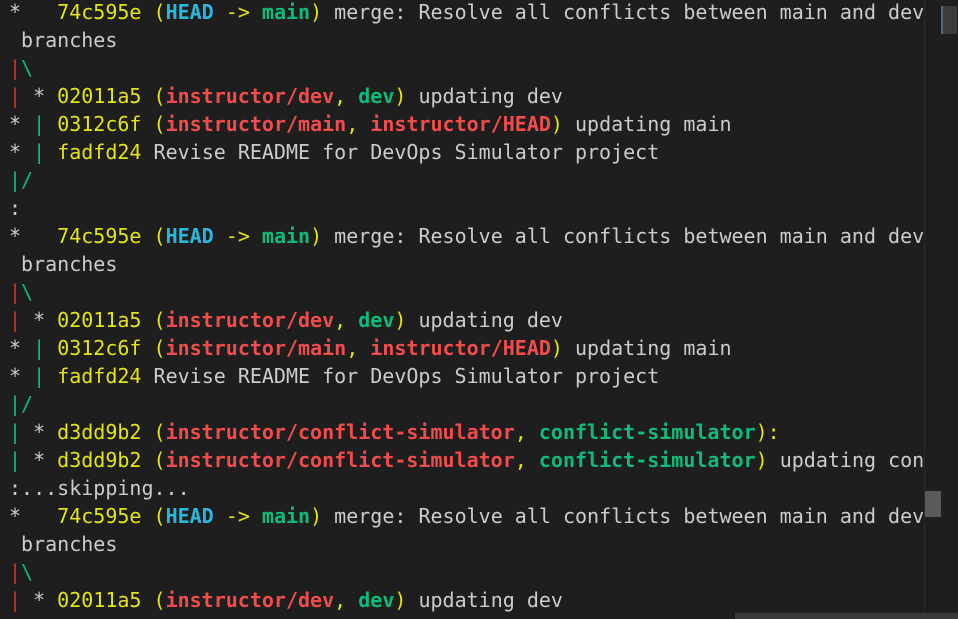 This screenshot has height=619, width=958. I want to click on log-segment-msg: :, so click(15, 208).